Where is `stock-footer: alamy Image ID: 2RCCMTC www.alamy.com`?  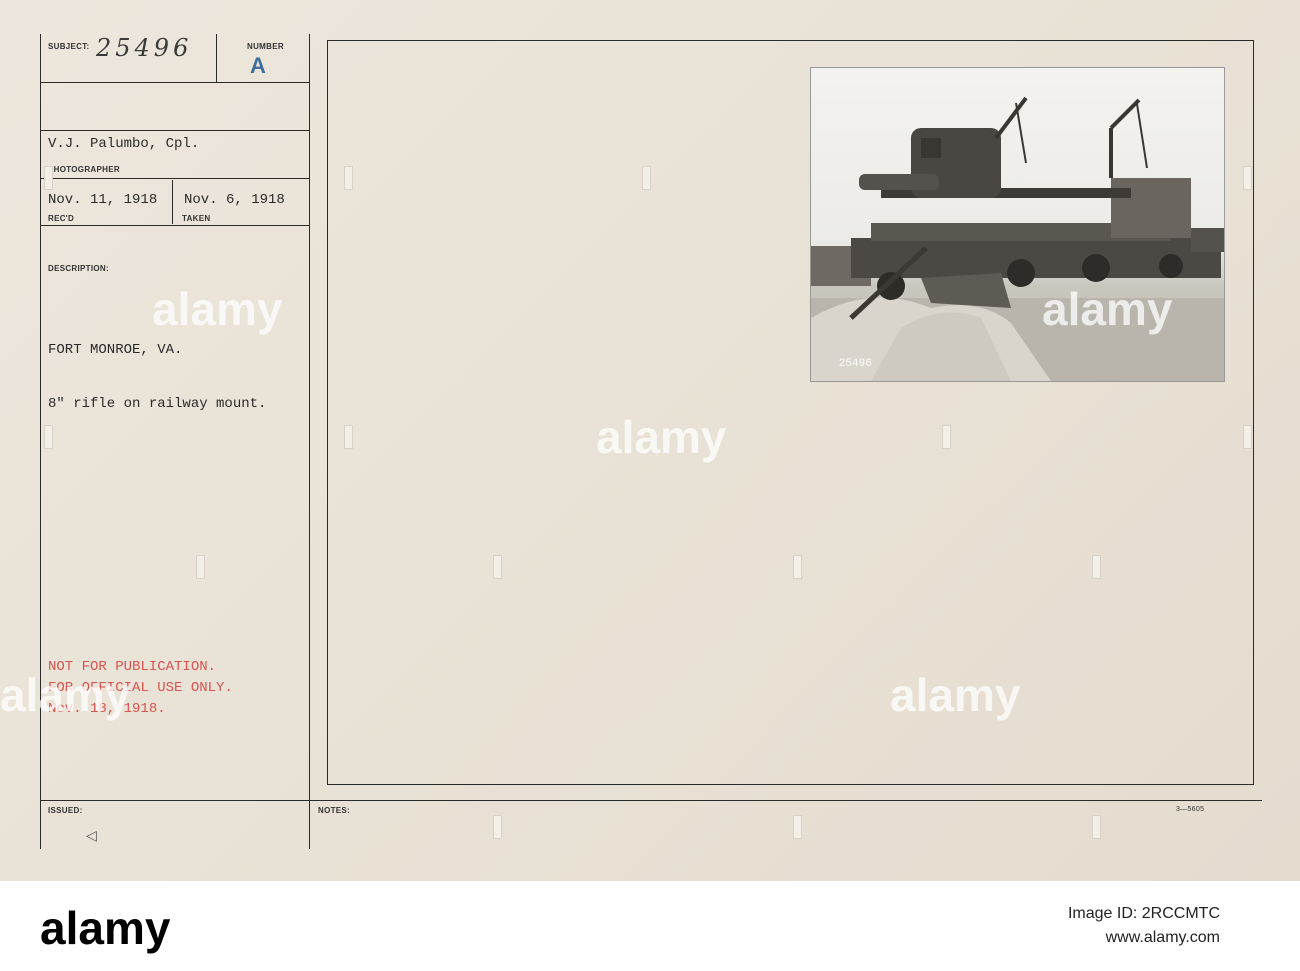 stock-footer: alamy Image ID: 2RCCMTC www.alamy.com is located at coordinates (650, 926).